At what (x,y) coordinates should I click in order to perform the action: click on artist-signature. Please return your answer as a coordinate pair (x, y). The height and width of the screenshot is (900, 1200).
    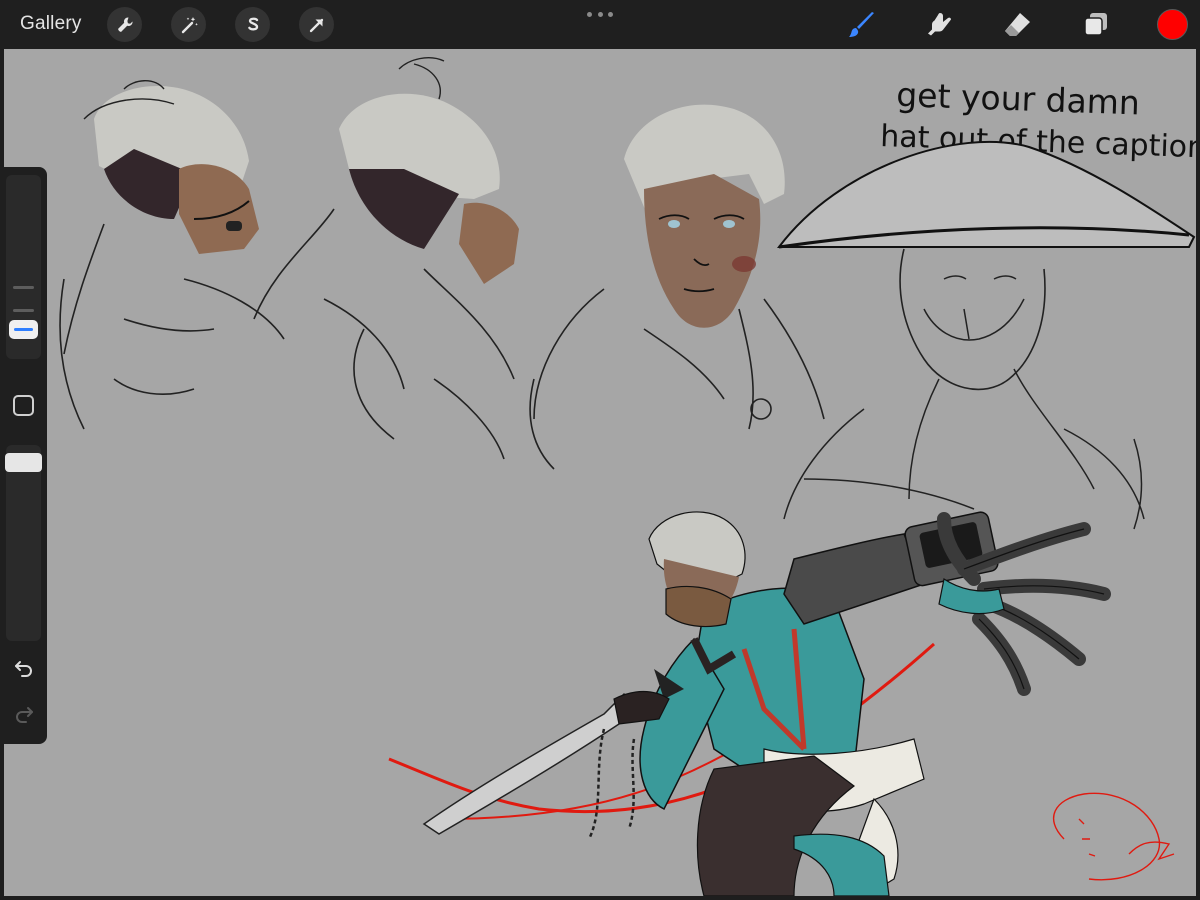
    Looking at the image, I should click on (1114, 836).